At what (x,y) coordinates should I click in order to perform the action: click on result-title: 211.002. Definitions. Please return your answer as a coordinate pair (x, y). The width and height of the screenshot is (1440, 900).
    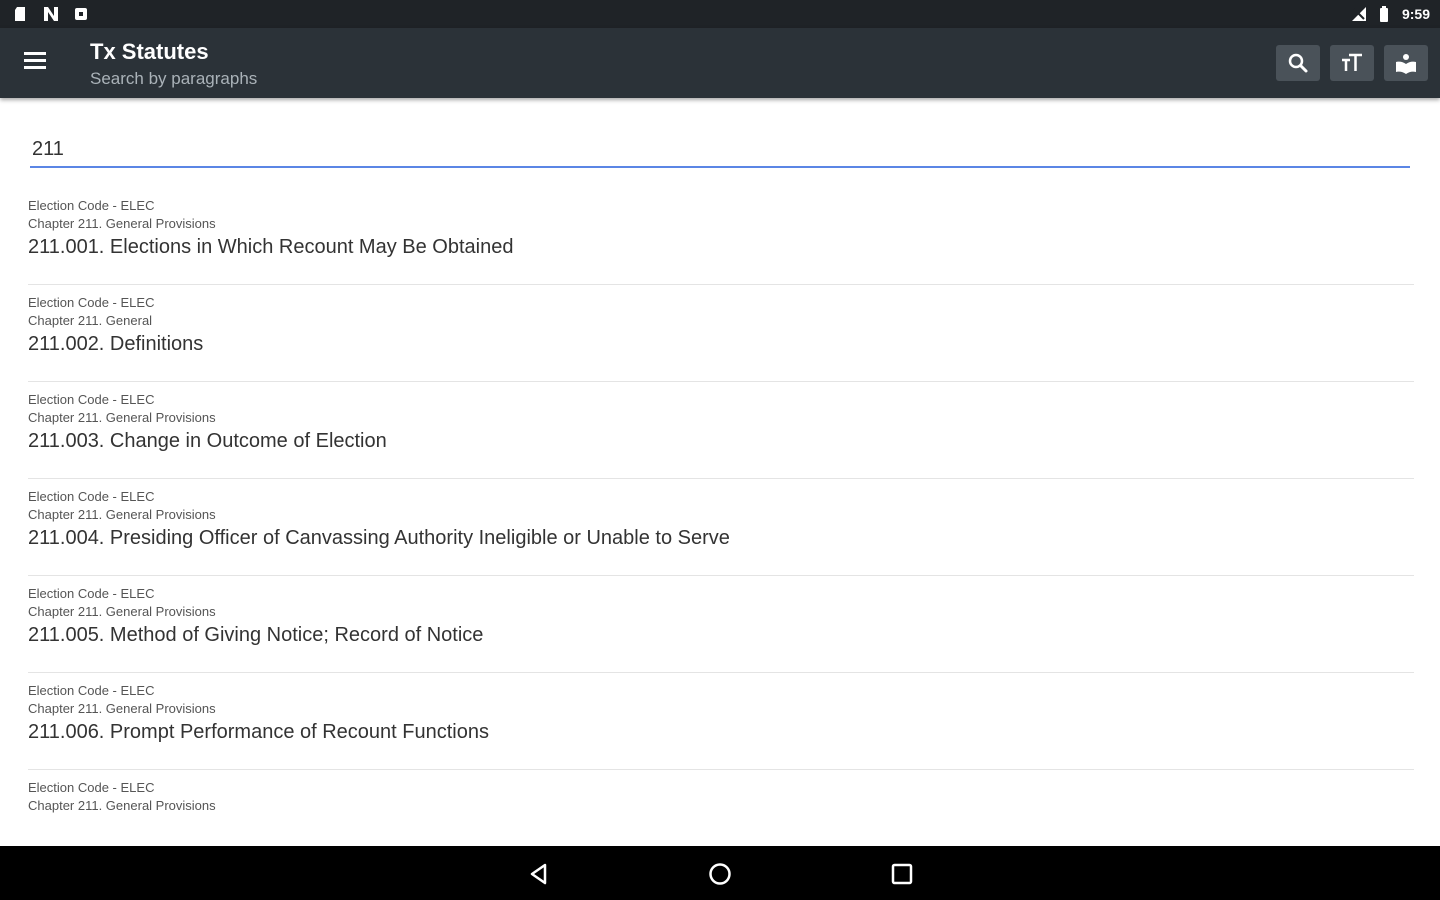
    Looking at the image, I should click on (116, 344).